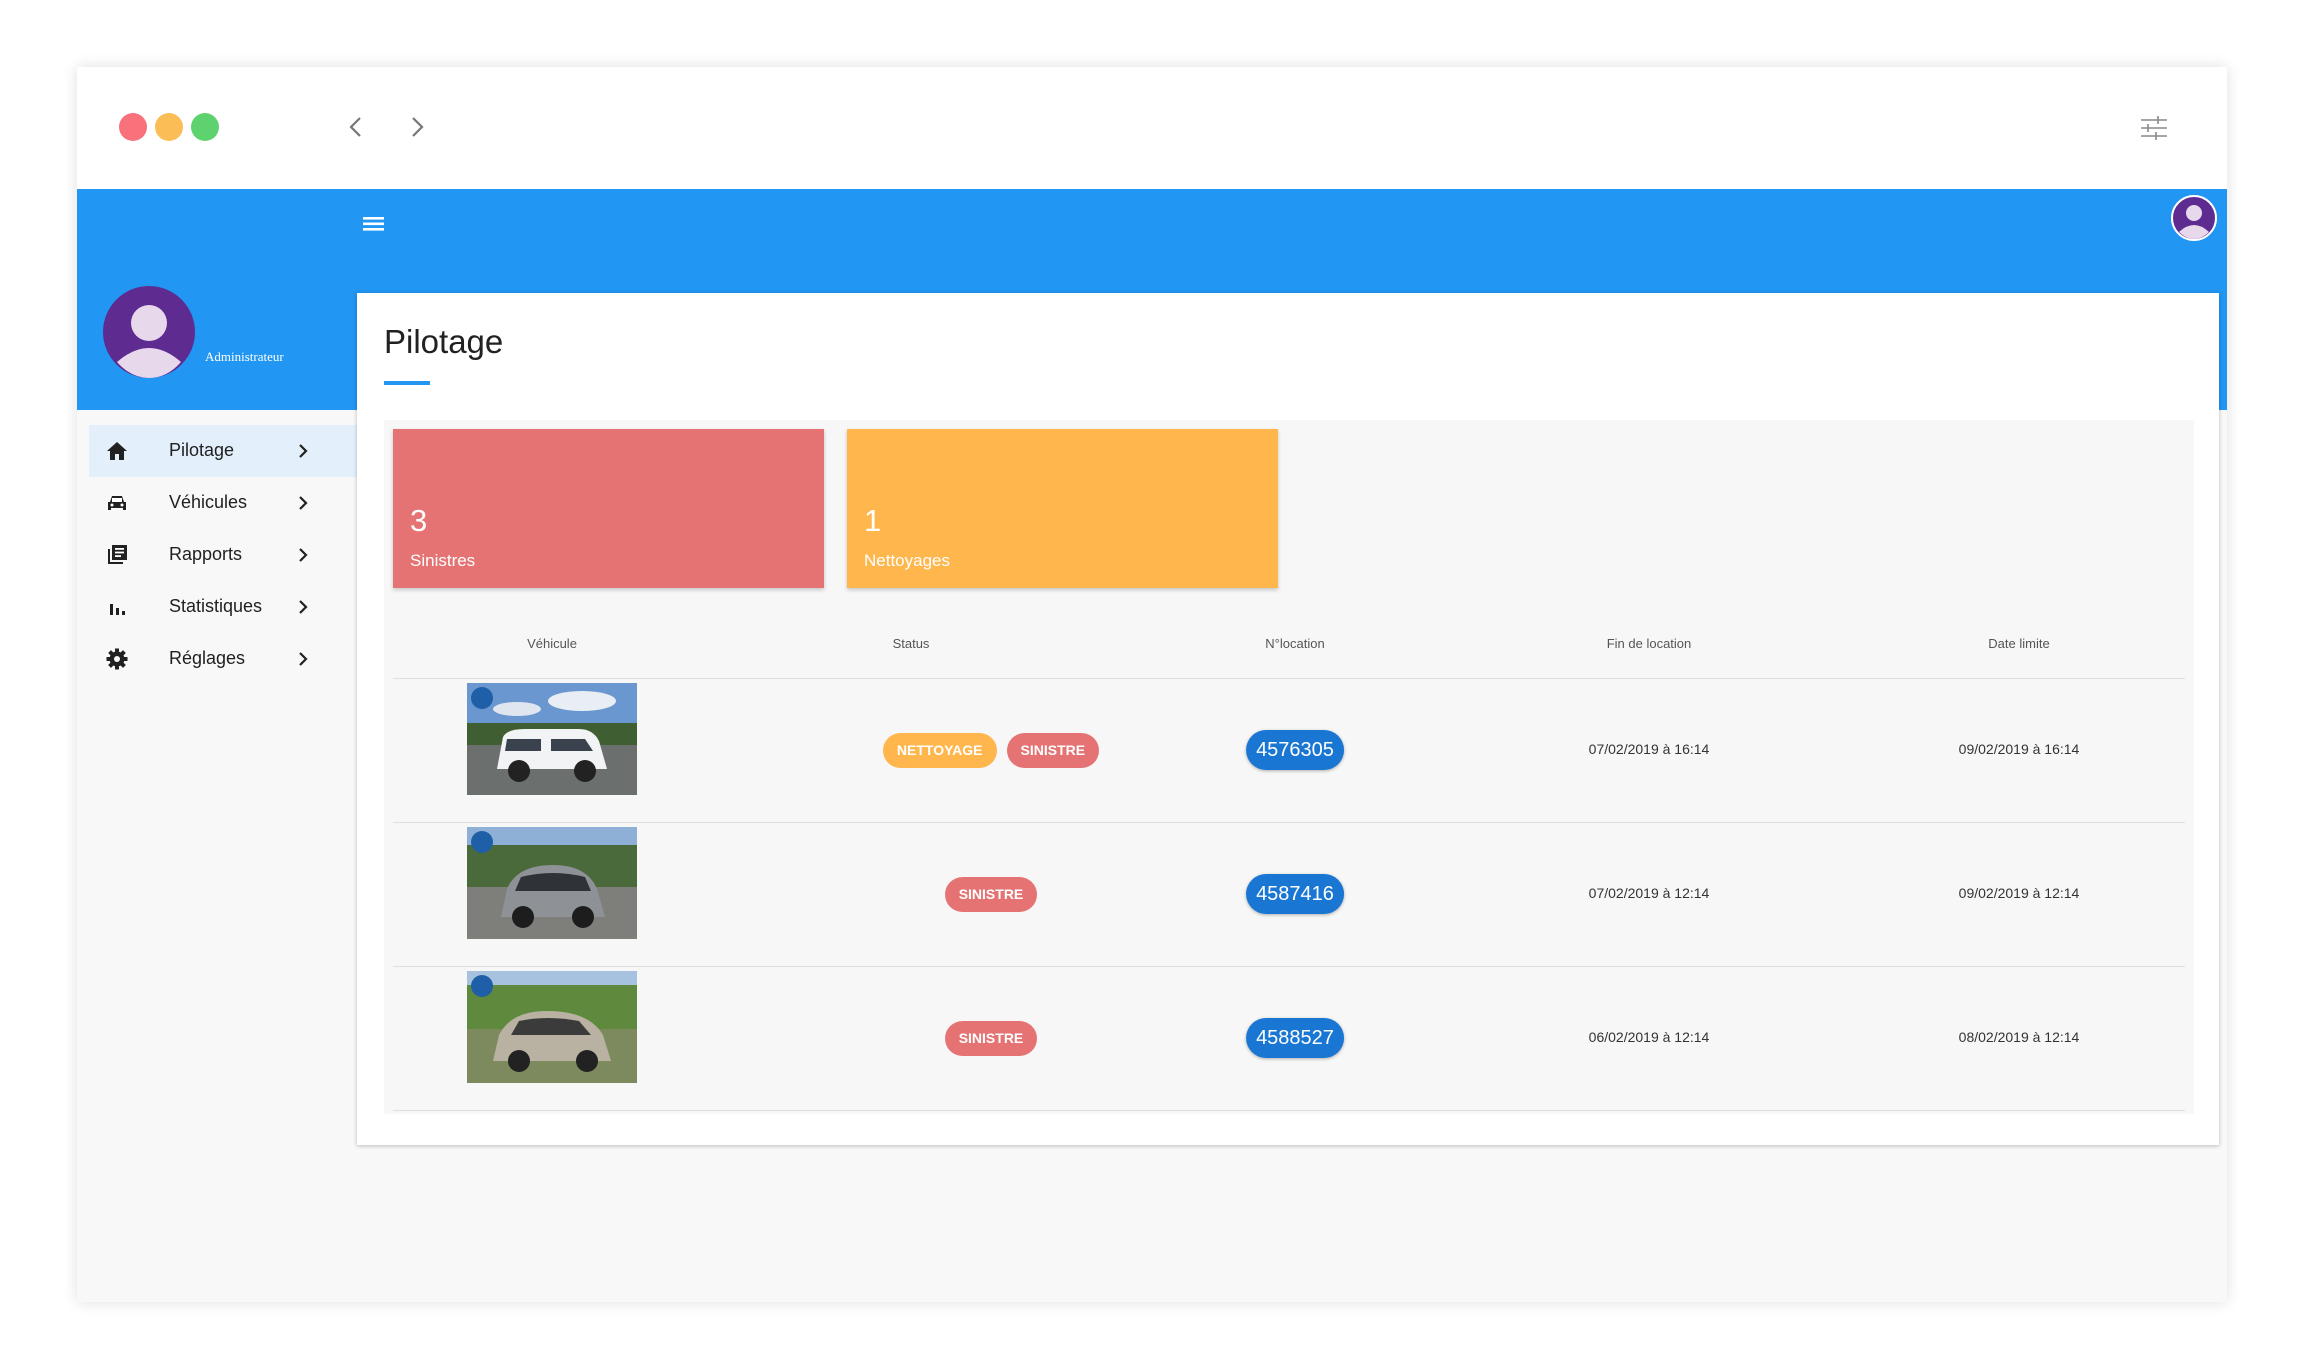 The height and width of the screenshot is (1368, 2300). Describe the element at coordinates (208, 502) in the screenshot. I see `sidebar-item-label: Véhicules` at that location.